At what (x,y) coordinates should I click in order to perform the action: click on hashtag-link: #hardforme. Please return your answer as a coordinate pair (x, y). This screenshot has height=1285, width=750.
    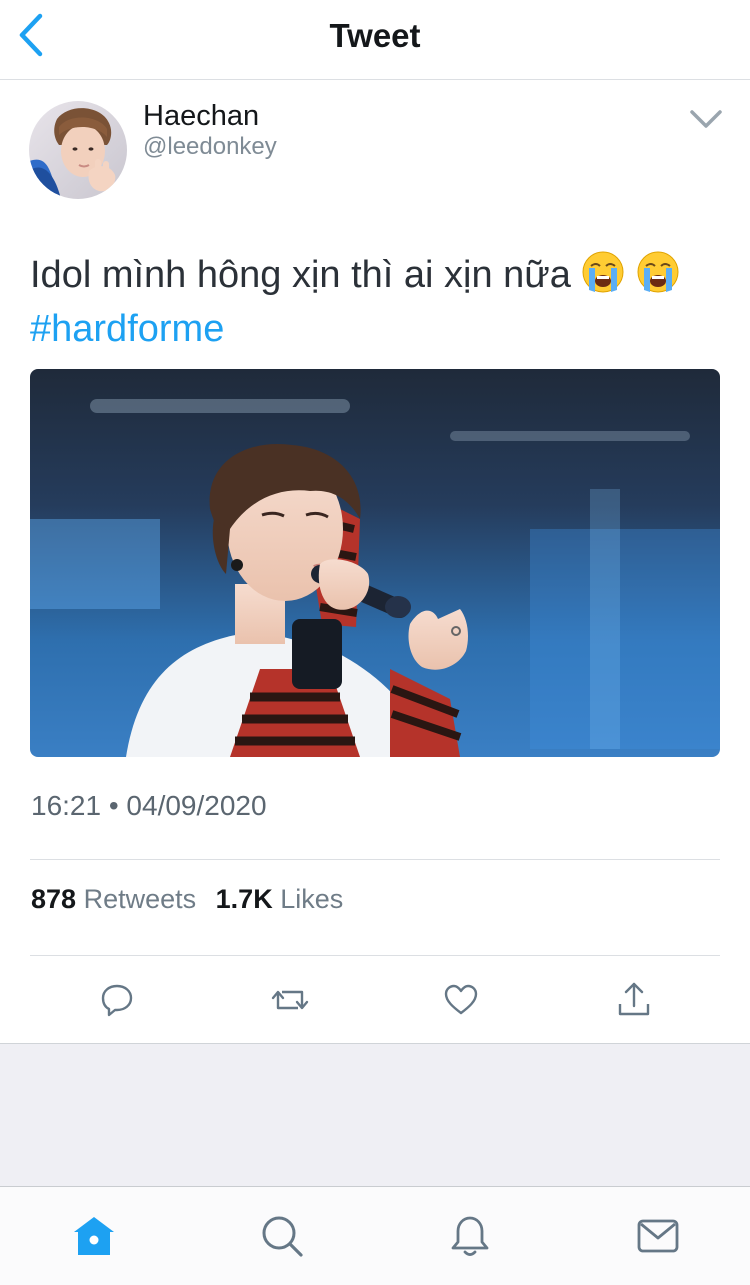
    Looking at the image, I should click on (127, 329).